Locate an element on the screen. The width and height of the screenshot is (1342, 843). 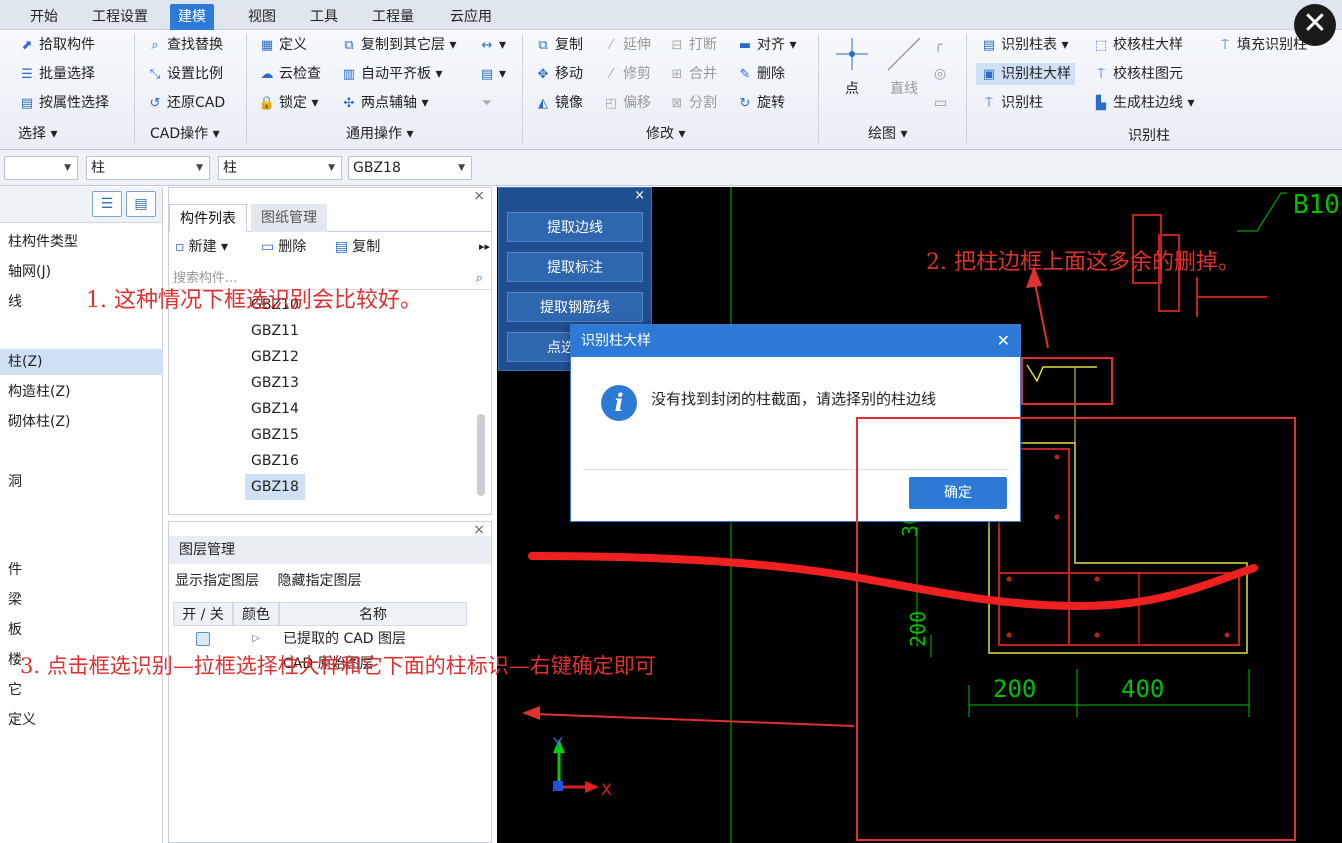
draw-group-label: 绘图 ▾ is located at coordinates (887, 134).